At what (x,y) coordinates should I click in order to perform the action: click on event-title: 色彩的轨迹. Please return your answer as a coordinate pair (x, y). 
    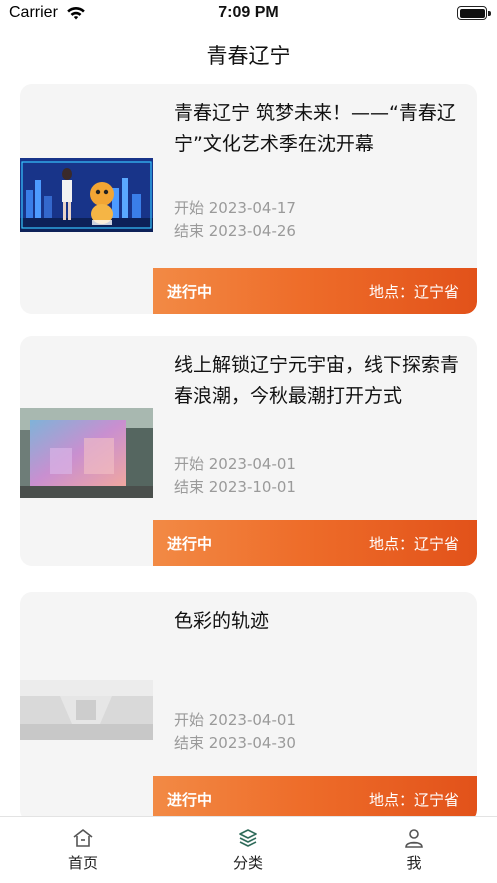
    Looking at the image, I should click on (222, 621).